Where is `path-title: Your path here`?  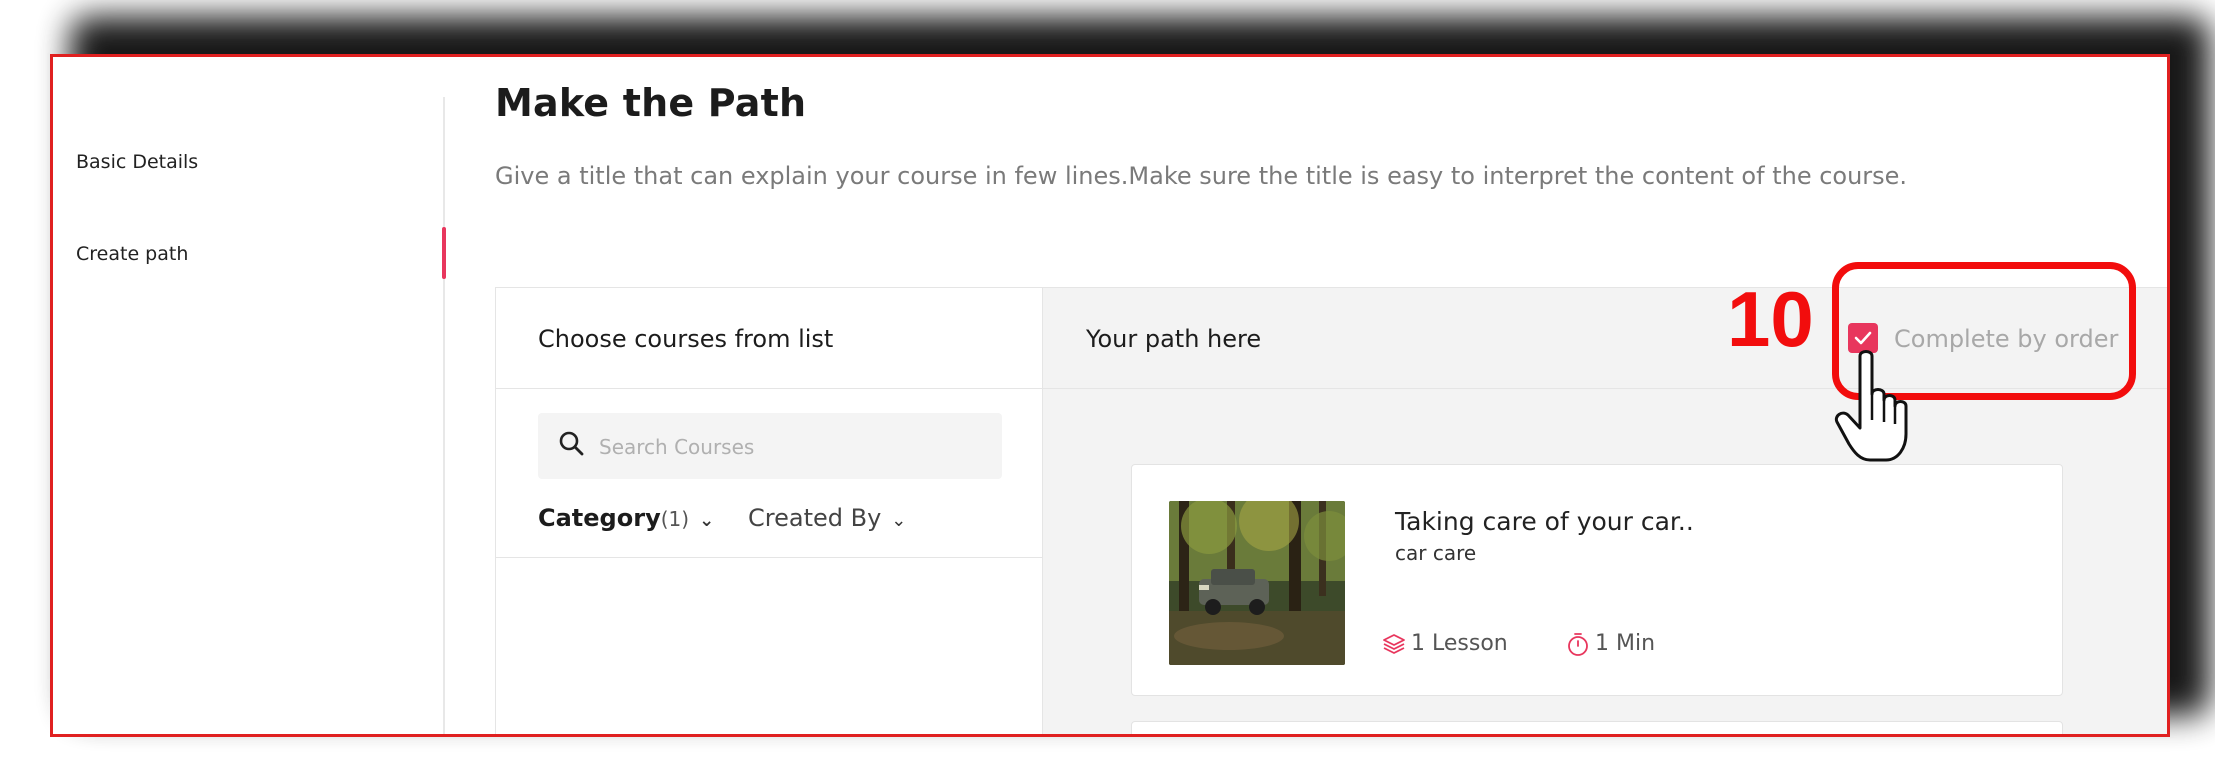 path-title: Your path here is located at coordinates (1174, 339).